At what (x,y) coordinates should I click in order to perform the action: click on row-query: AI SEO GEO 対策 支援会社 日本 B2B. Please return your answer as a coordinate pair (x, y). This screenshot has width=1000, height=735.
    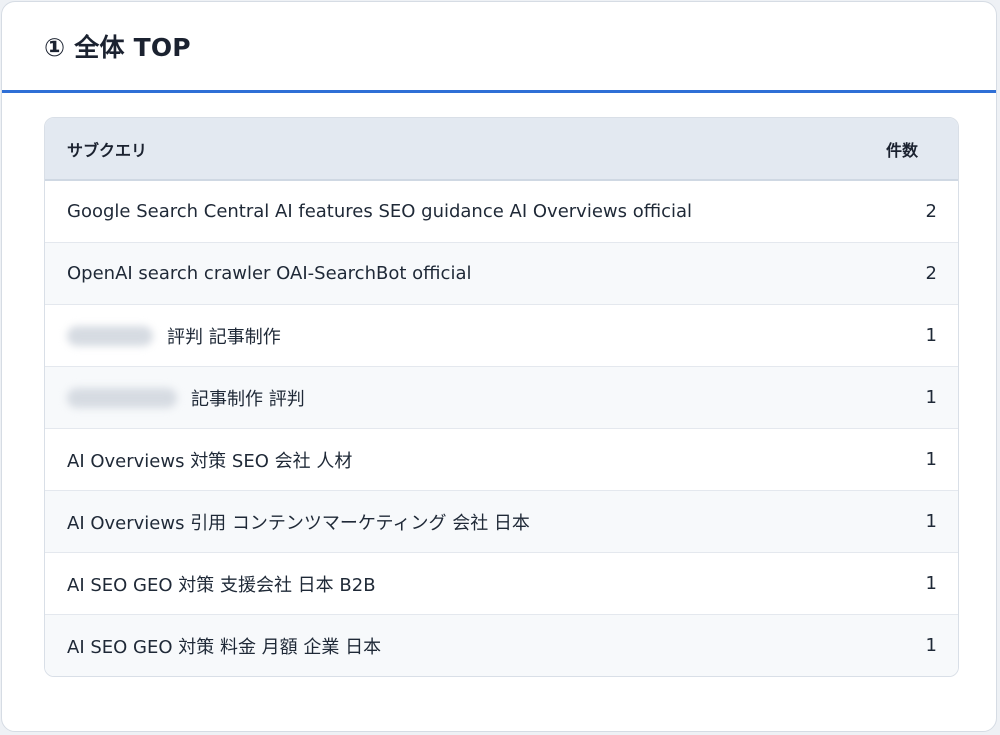
    Looking at the image, I should click on (221, 585).